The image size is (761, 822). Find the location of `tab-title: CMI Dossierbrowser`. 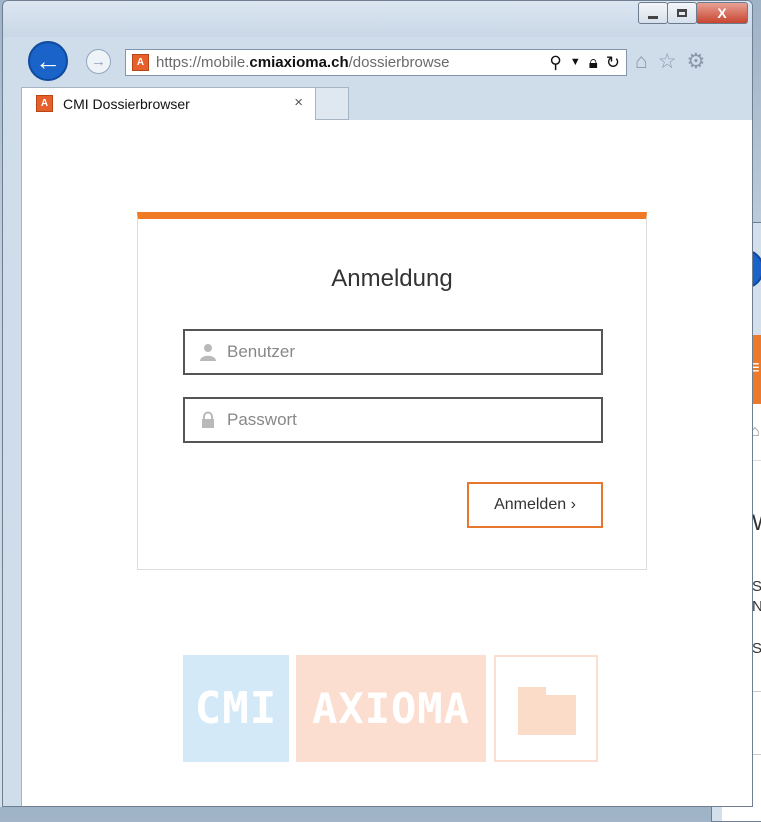

tab-title: CMI Dossierbrowser is located at coordinates (126, 104).